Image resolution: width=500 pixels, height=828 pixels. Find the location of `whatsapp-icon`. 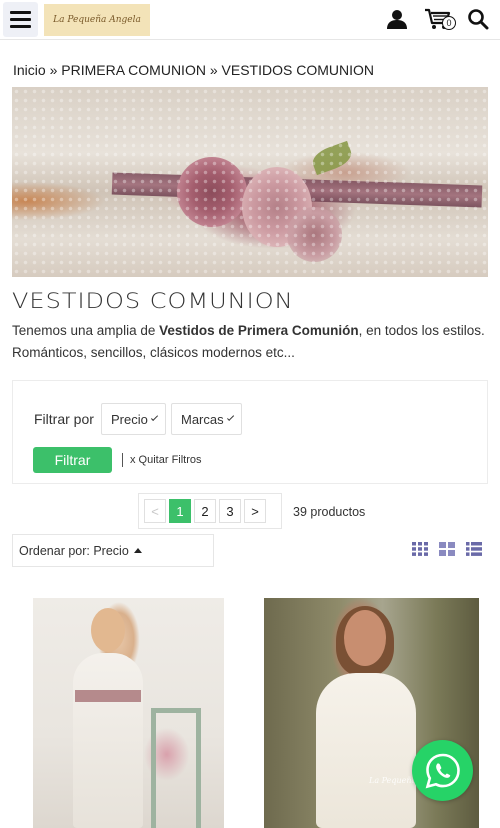

whatsapp-icon is located at coordinates (442, 770).